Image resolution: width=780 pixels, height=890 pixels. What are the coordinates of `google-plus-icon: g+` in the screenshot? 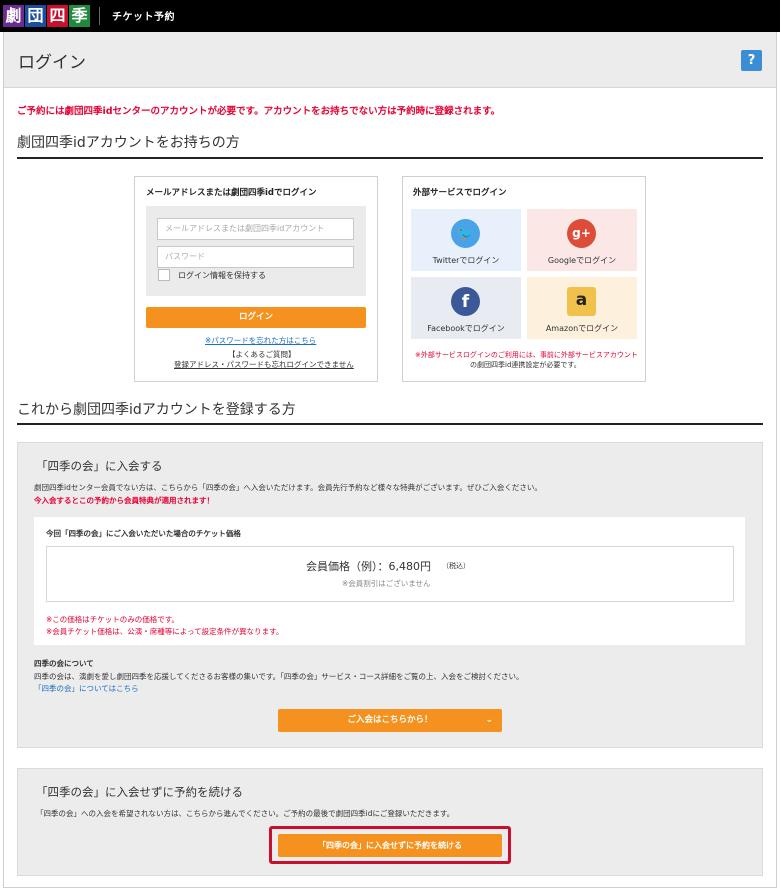 It's located at (581, 233).